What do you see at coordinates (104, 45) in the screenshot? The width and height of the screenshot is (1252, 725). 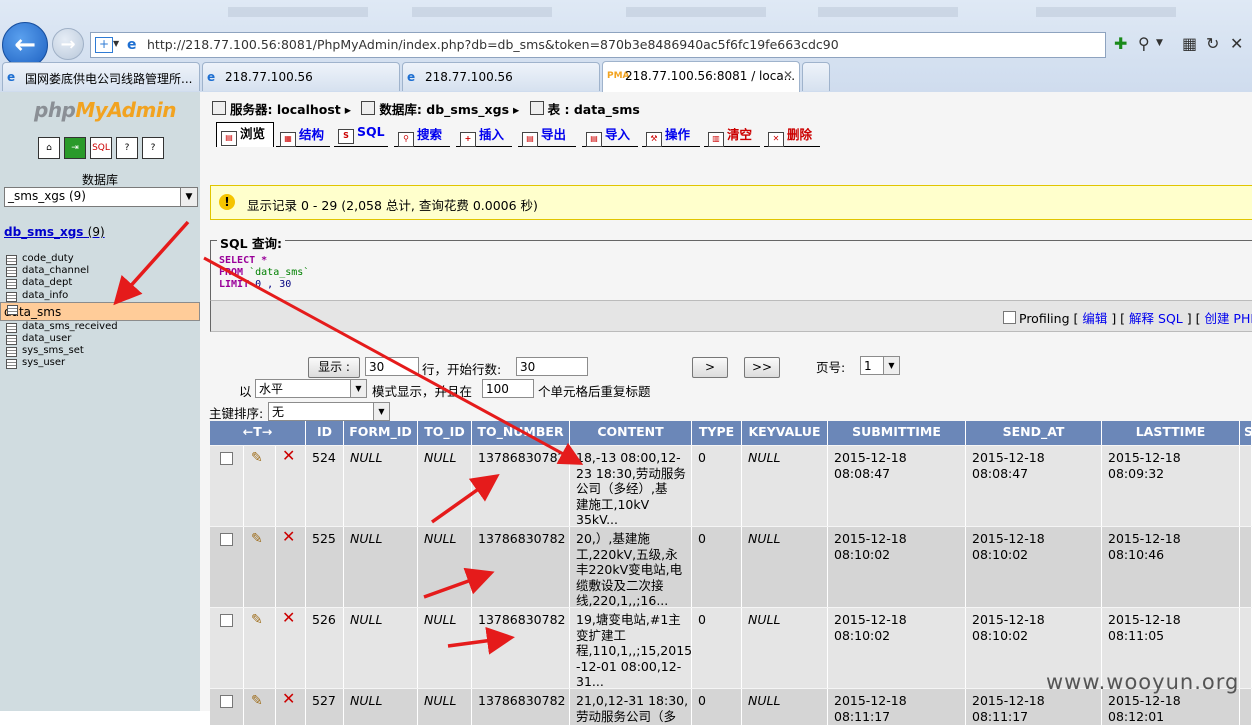 I see `page-icon: +` at bounding box center [104, 45].